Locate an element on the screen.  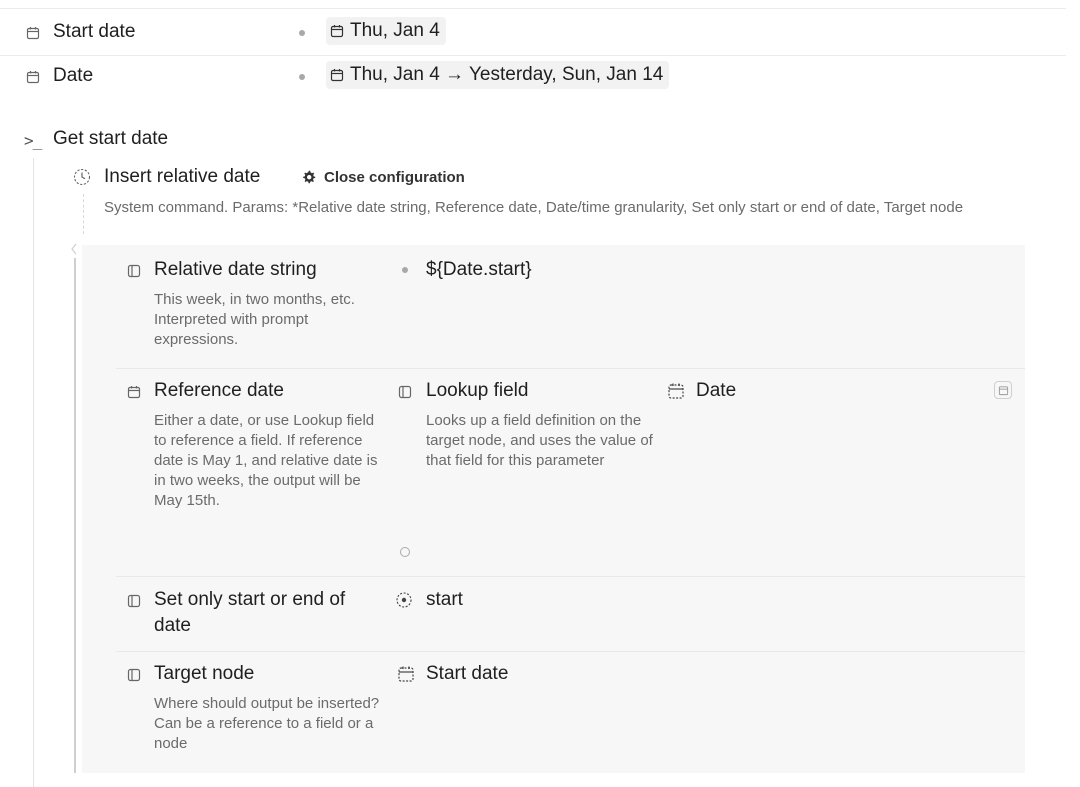
date-chip-label: Thu, Jan 4 → Yesterday, Sun, Jan 14 is located at coordinates (507, 74).